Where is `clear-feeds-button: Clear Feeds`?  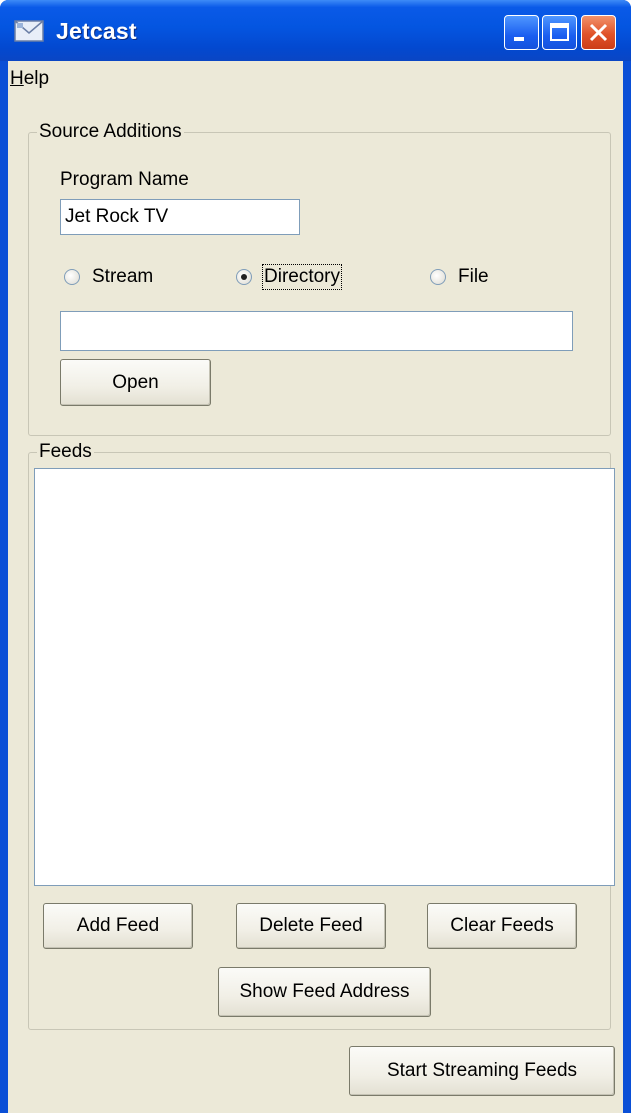 clear-feeds-button: Clear Feeds is located at coordinates (502, 926).